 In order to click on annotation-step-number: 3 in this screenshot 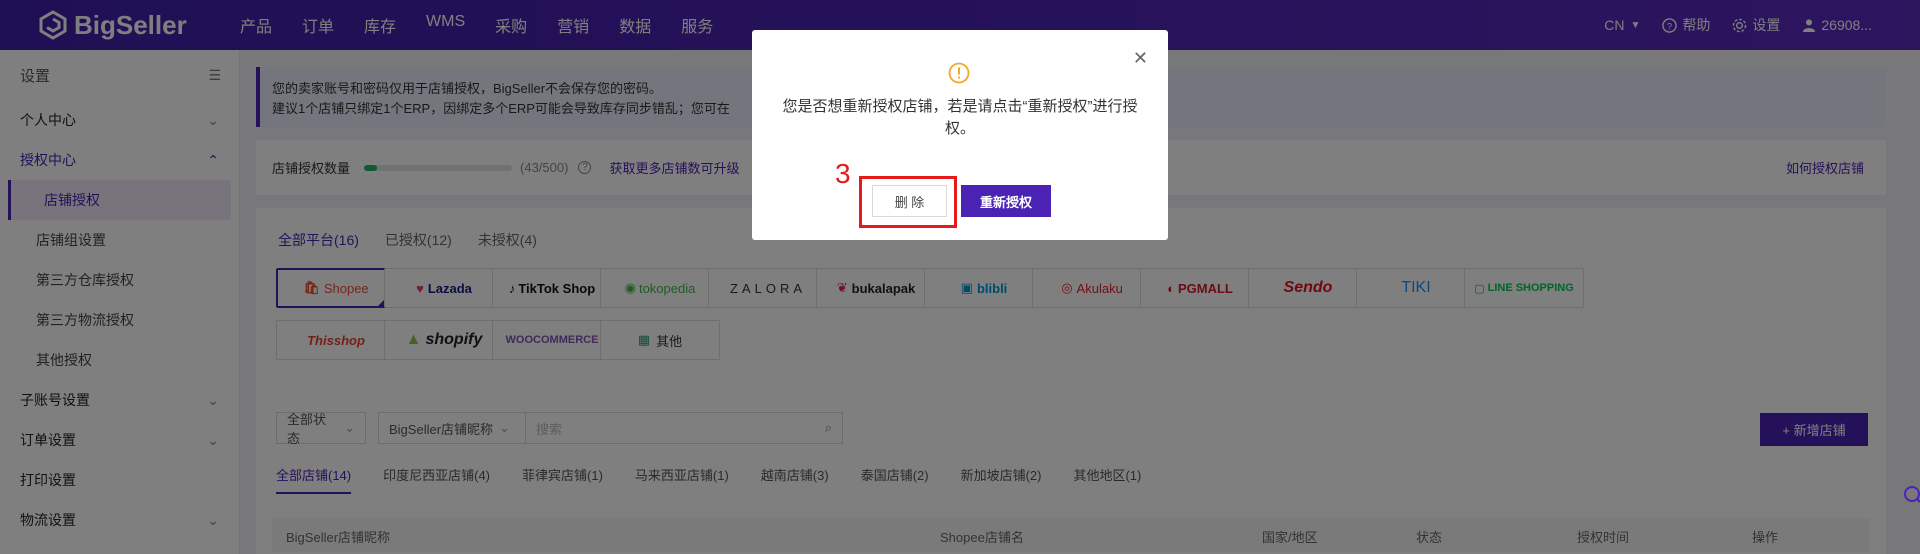, I will do `click(843, 173)`.